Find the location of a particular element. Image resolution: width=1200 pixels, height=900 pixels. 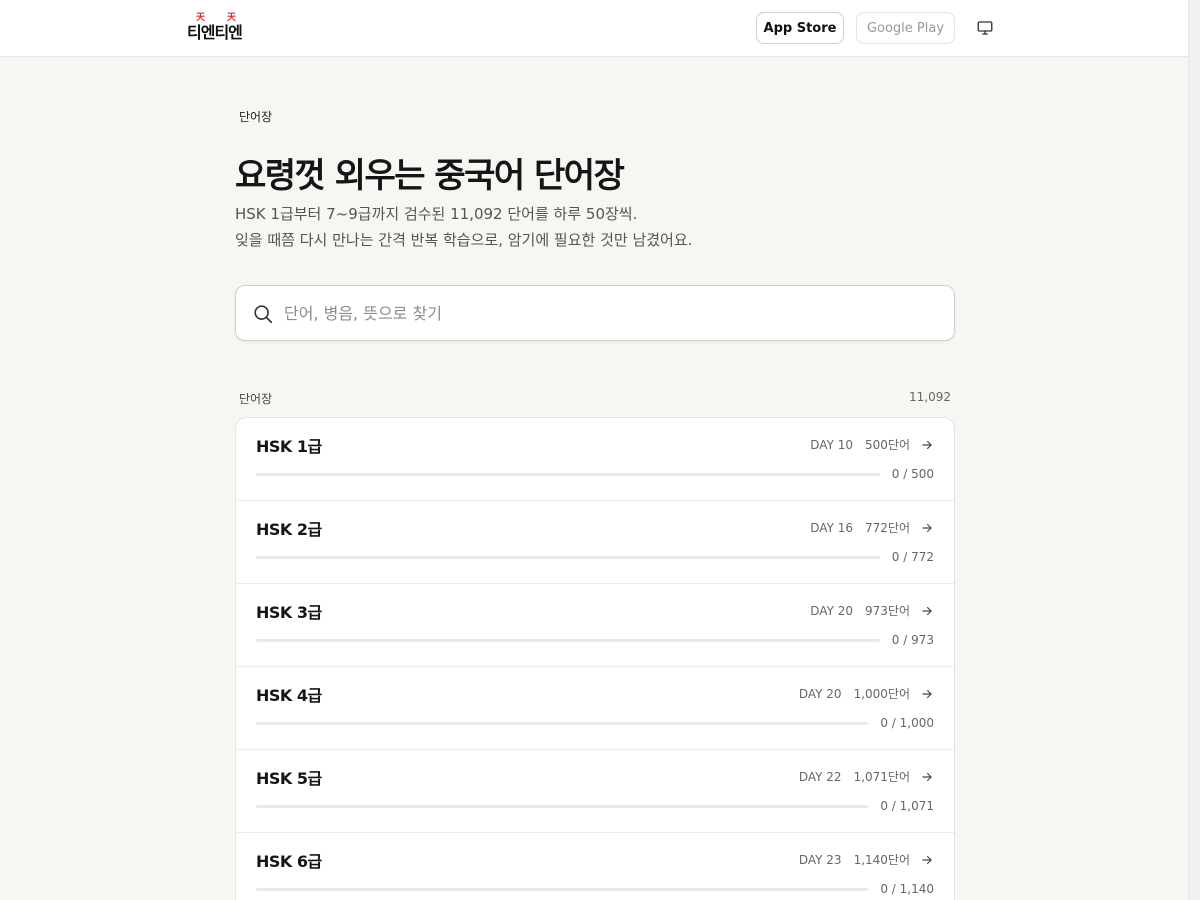

list-item-day: DAY 23 is located at coordinates (820, 859).